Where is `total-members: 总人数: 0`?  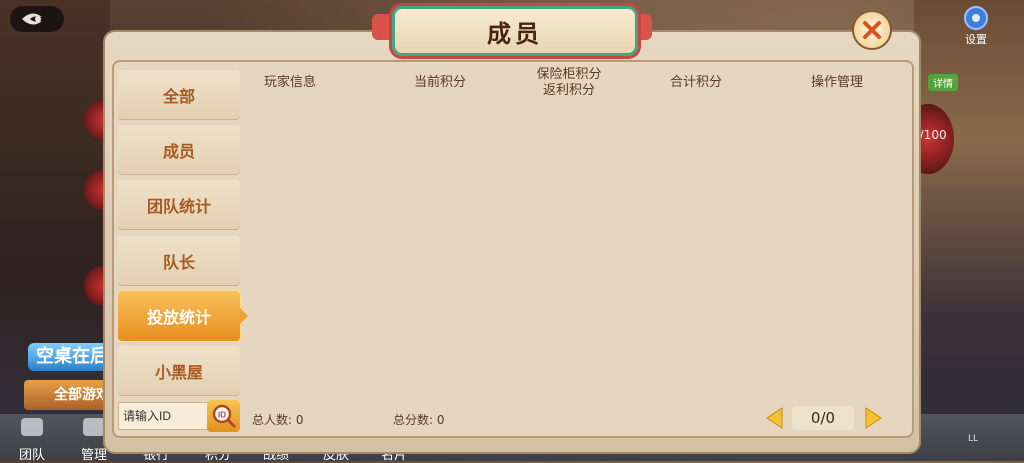
total-members: 总人数: 0 is located at coordinates (278, 420).